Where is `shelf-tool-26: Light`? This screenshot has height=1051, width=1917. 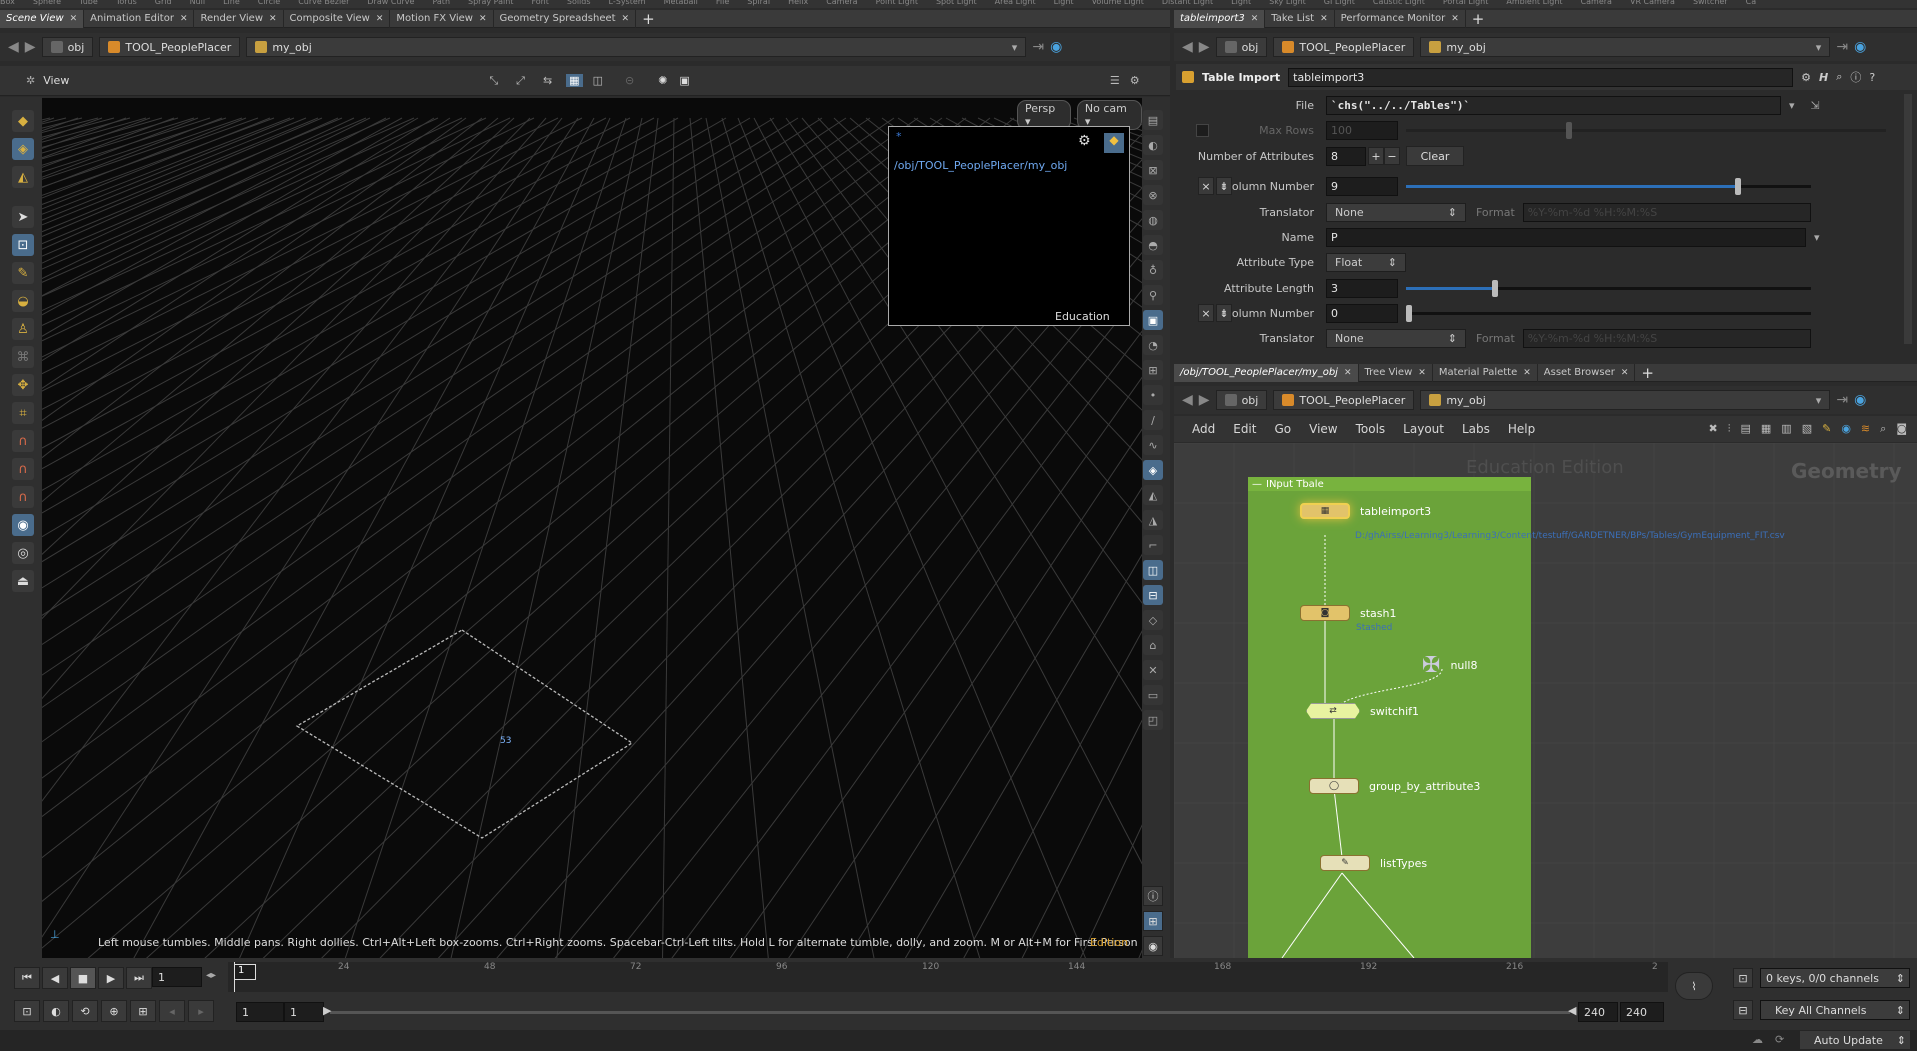 shelf-tool-26: Light is located at coordinates (1241, 3).